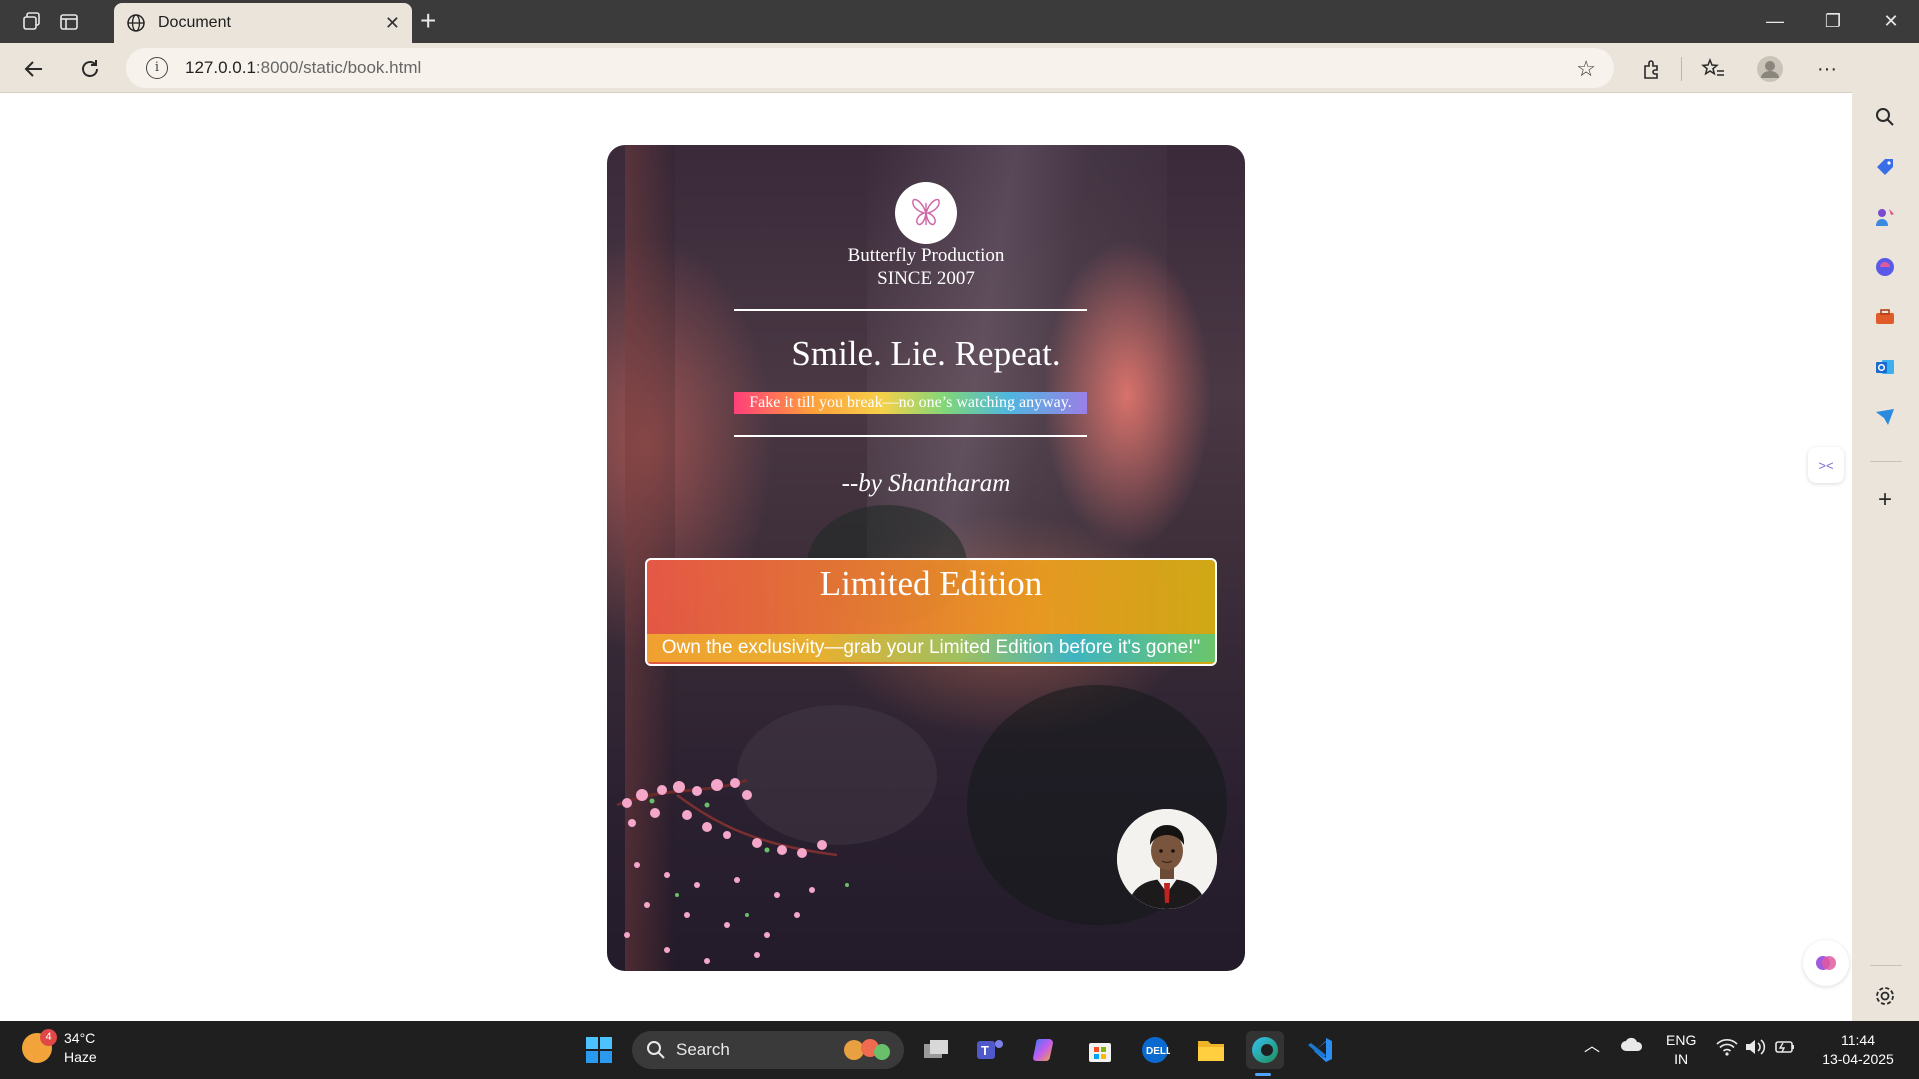 Image resolution: width=1919 pixels, height=1079 pixels. Describe the element at coordinates (1858, 1050) in the screenshot. I see `clock: 11:44 13-04-2025` at that location.